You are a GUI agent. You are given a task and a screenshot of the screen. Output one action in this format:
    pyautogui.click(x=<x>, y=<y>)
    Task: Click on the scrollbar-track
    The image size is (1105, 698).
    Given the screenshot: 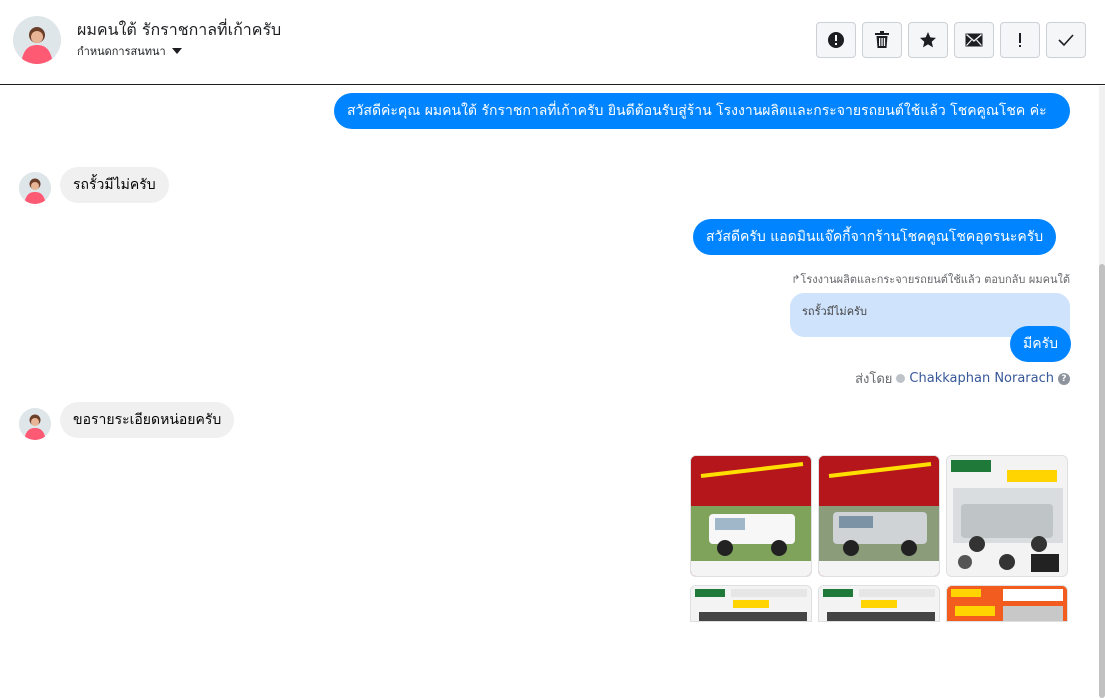 What is the action you would take?
    pyautogui.click(x=1102, y=392)
    